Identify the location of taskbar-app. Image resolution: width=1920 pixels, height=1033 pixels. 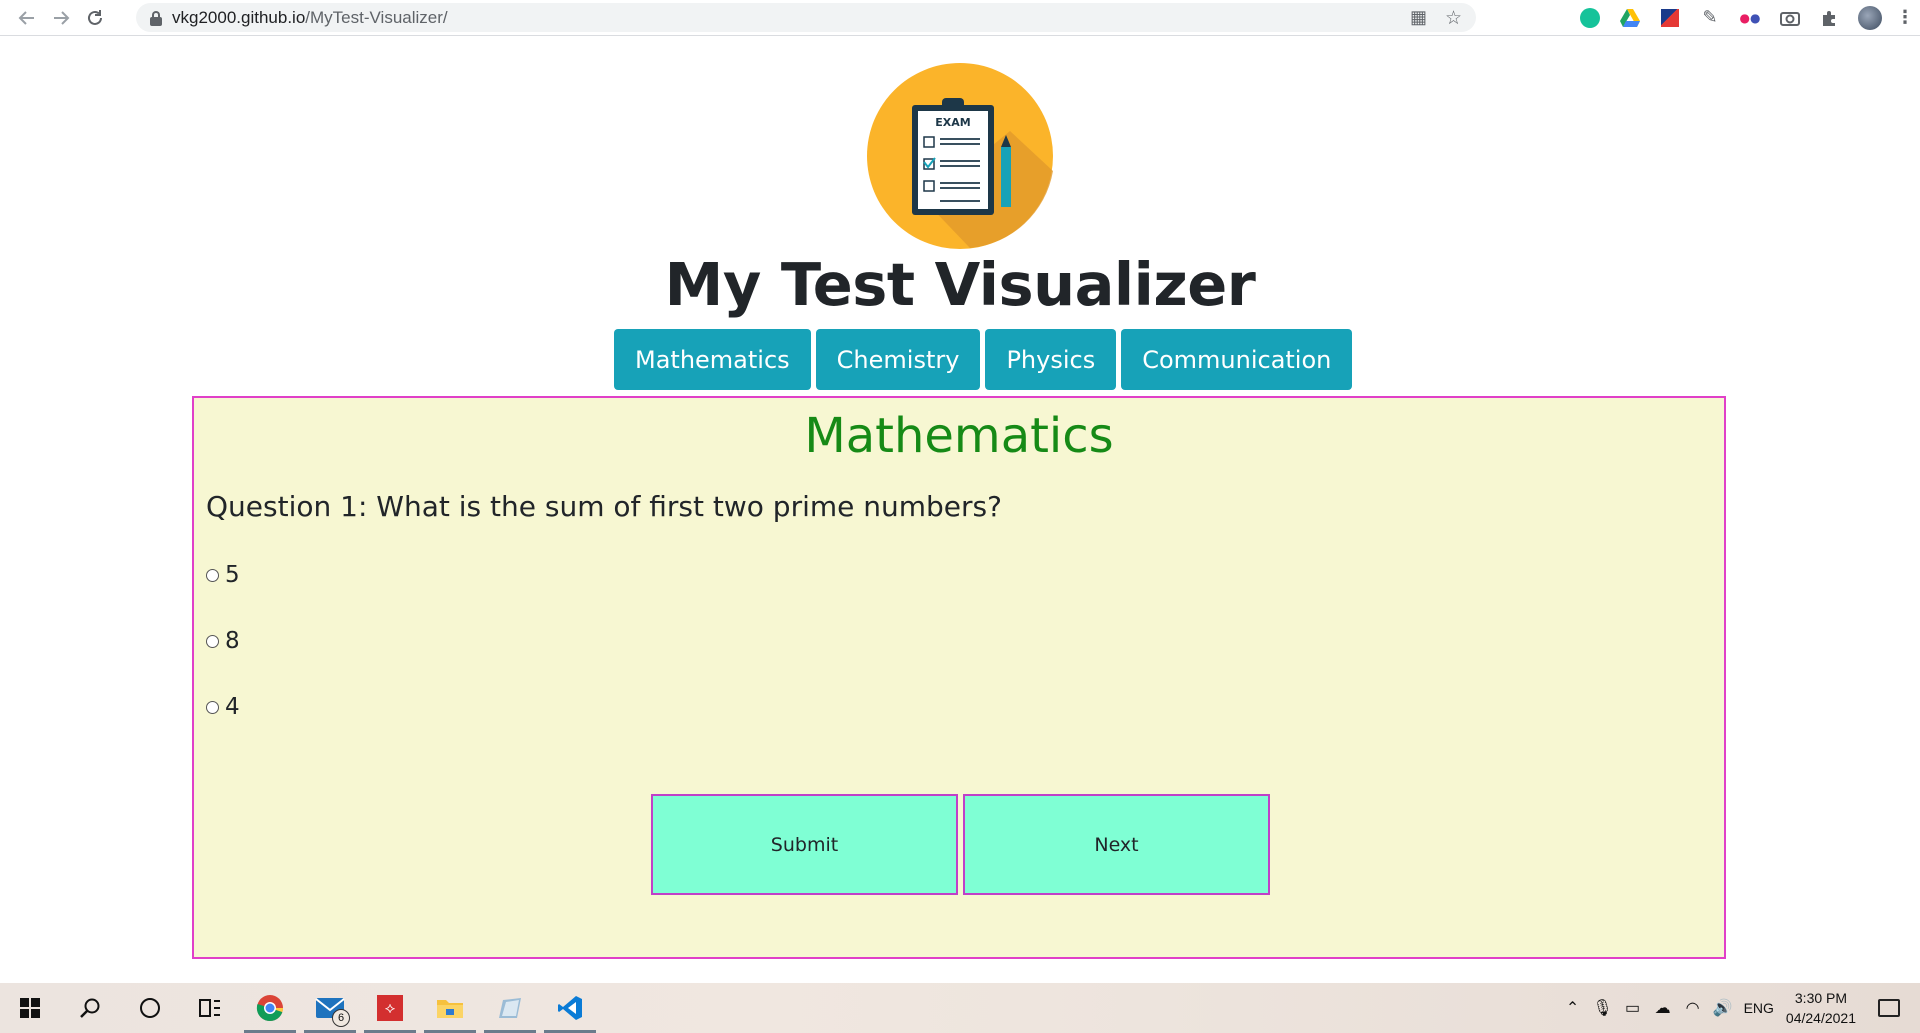
(510, 1008).